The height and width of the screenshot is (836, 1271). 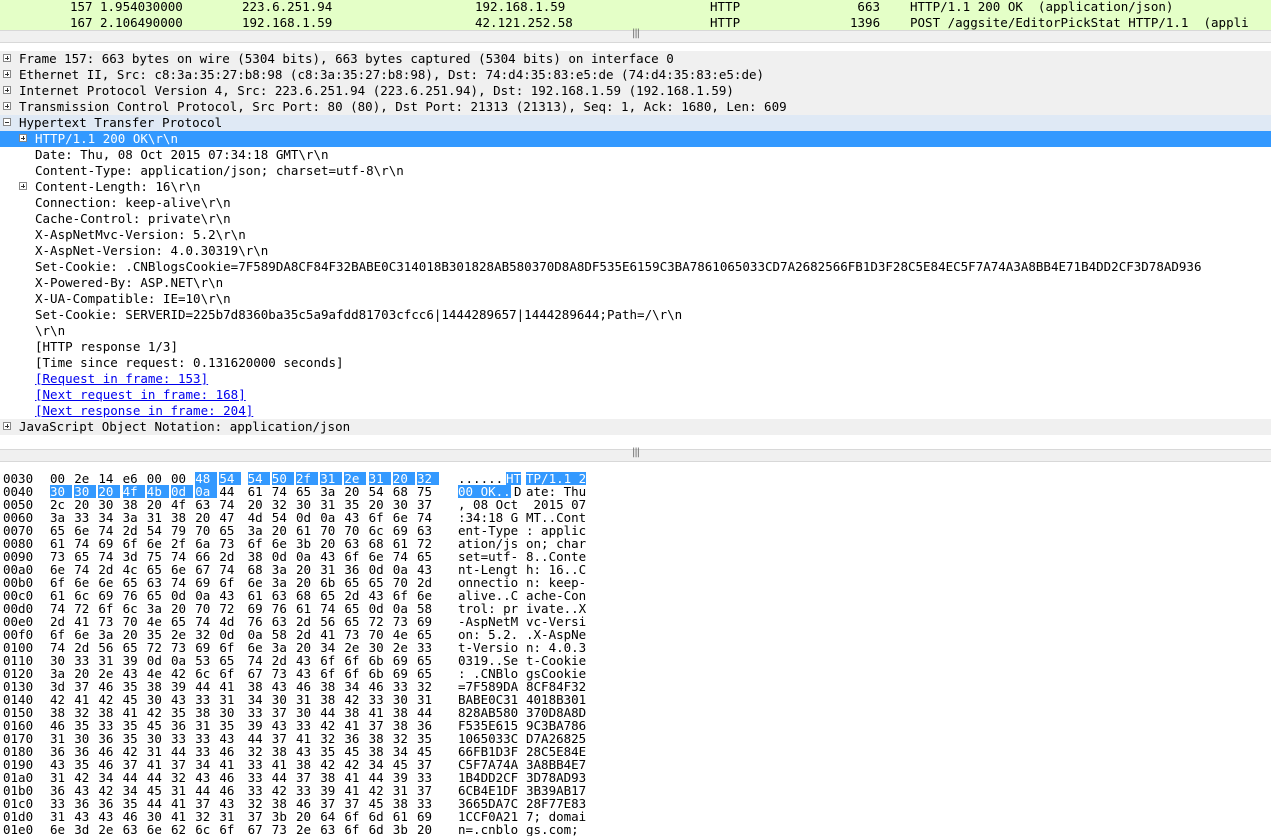 I want to click on detail-text: Date: Thu, 08 Oct 2015 07:34:18 GMT\r\n, so click(x=182, y=154).